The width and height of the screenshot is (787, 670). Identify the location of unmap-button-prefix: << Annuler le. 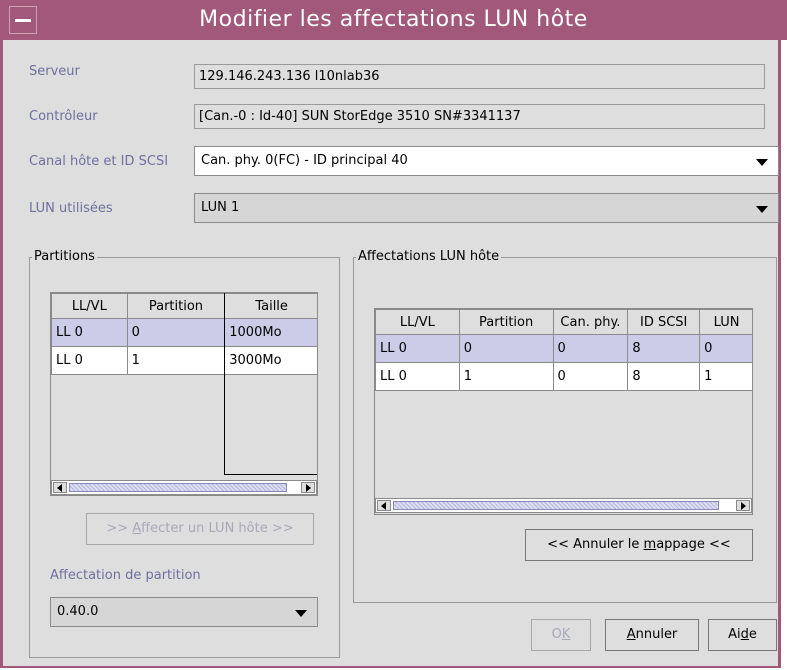
(595, 544).